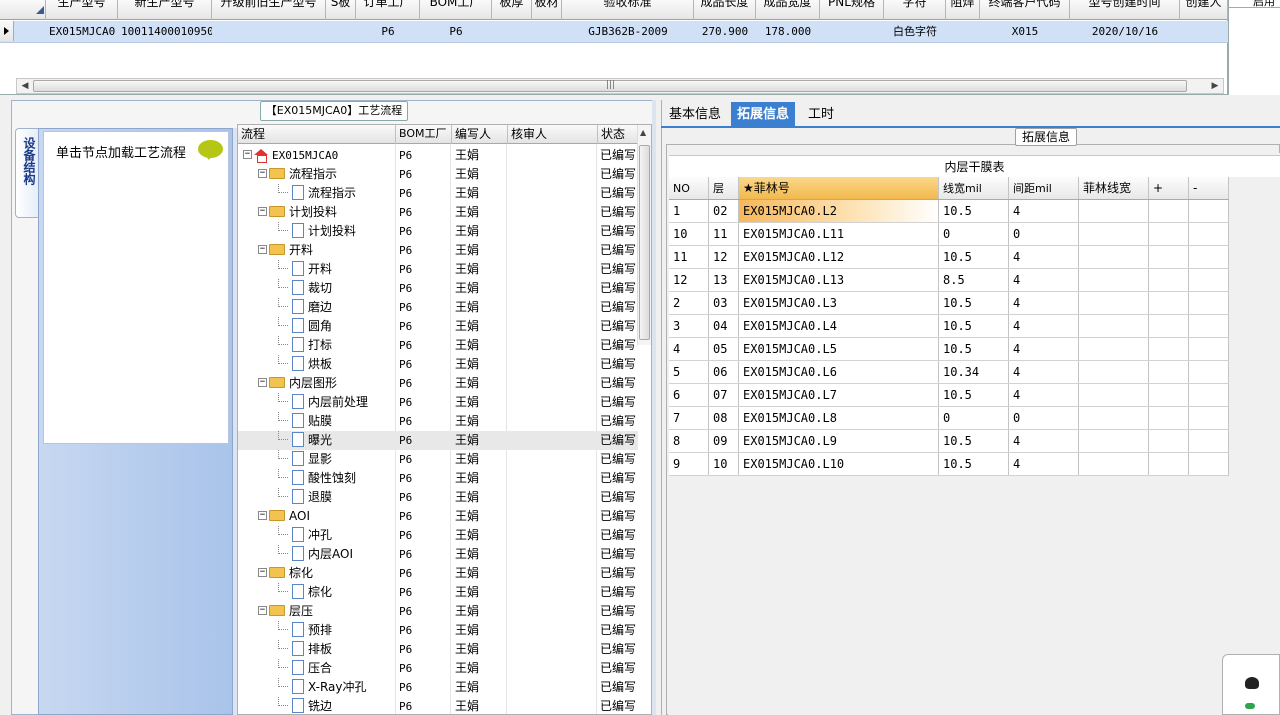 Image resolution: width=1280 pixels, height=715 pixels. Describe the element at coordinates (388, 10) in the screenshot. I see `column-header: 订单工厂` at that location.